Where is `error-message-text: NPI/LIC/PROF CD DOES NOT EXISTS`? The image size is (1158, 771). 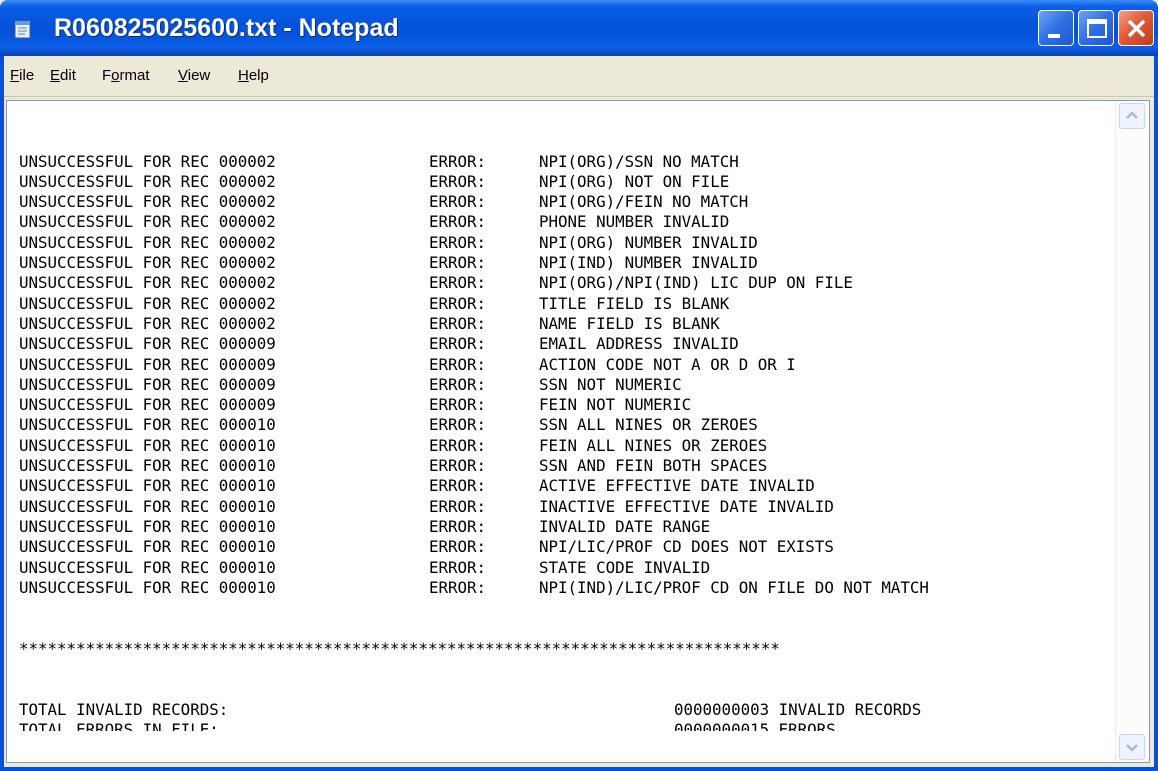 error-message-text: NPI/LIC/PROF CD DOES NOT EXISTS is located at coordinates (686, 547).